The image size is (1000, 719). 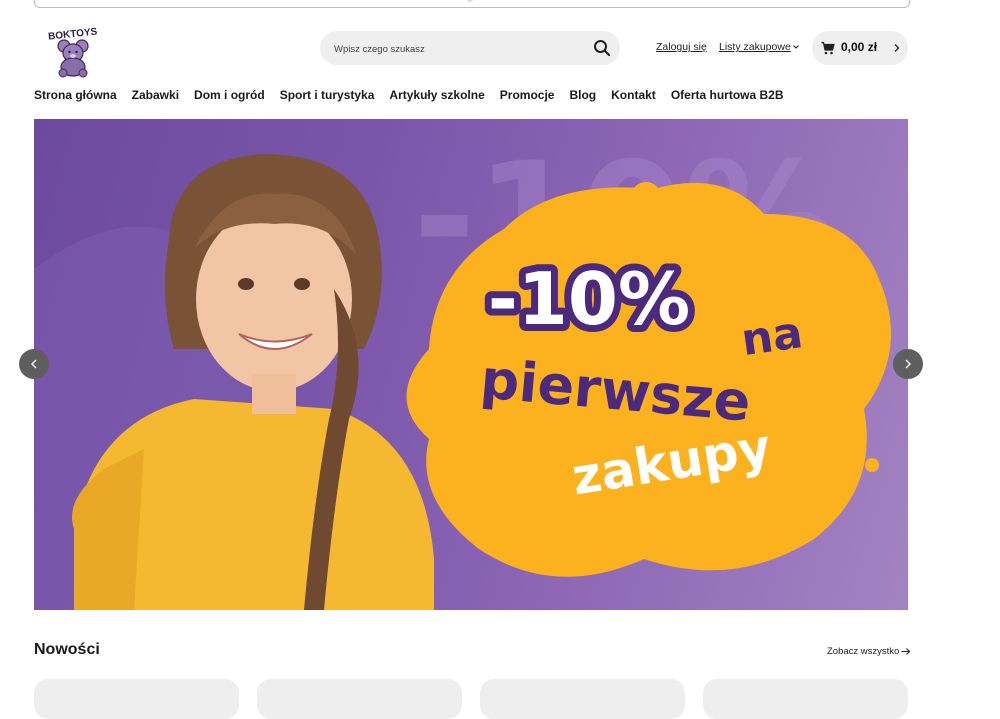 I want to click on nav-item-toys: Zabawki, so click(x=155, y=96).